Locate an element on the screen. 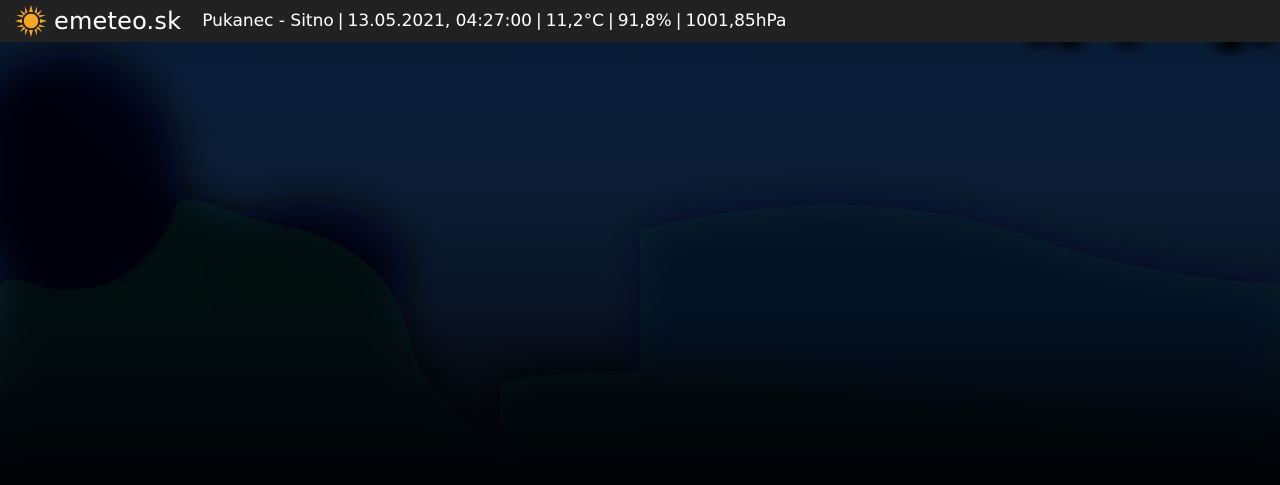 Image resolution: width=1280 pixels, height=485 pixels. temperature-label: 11,2°C is located at coordinates (574, 21).